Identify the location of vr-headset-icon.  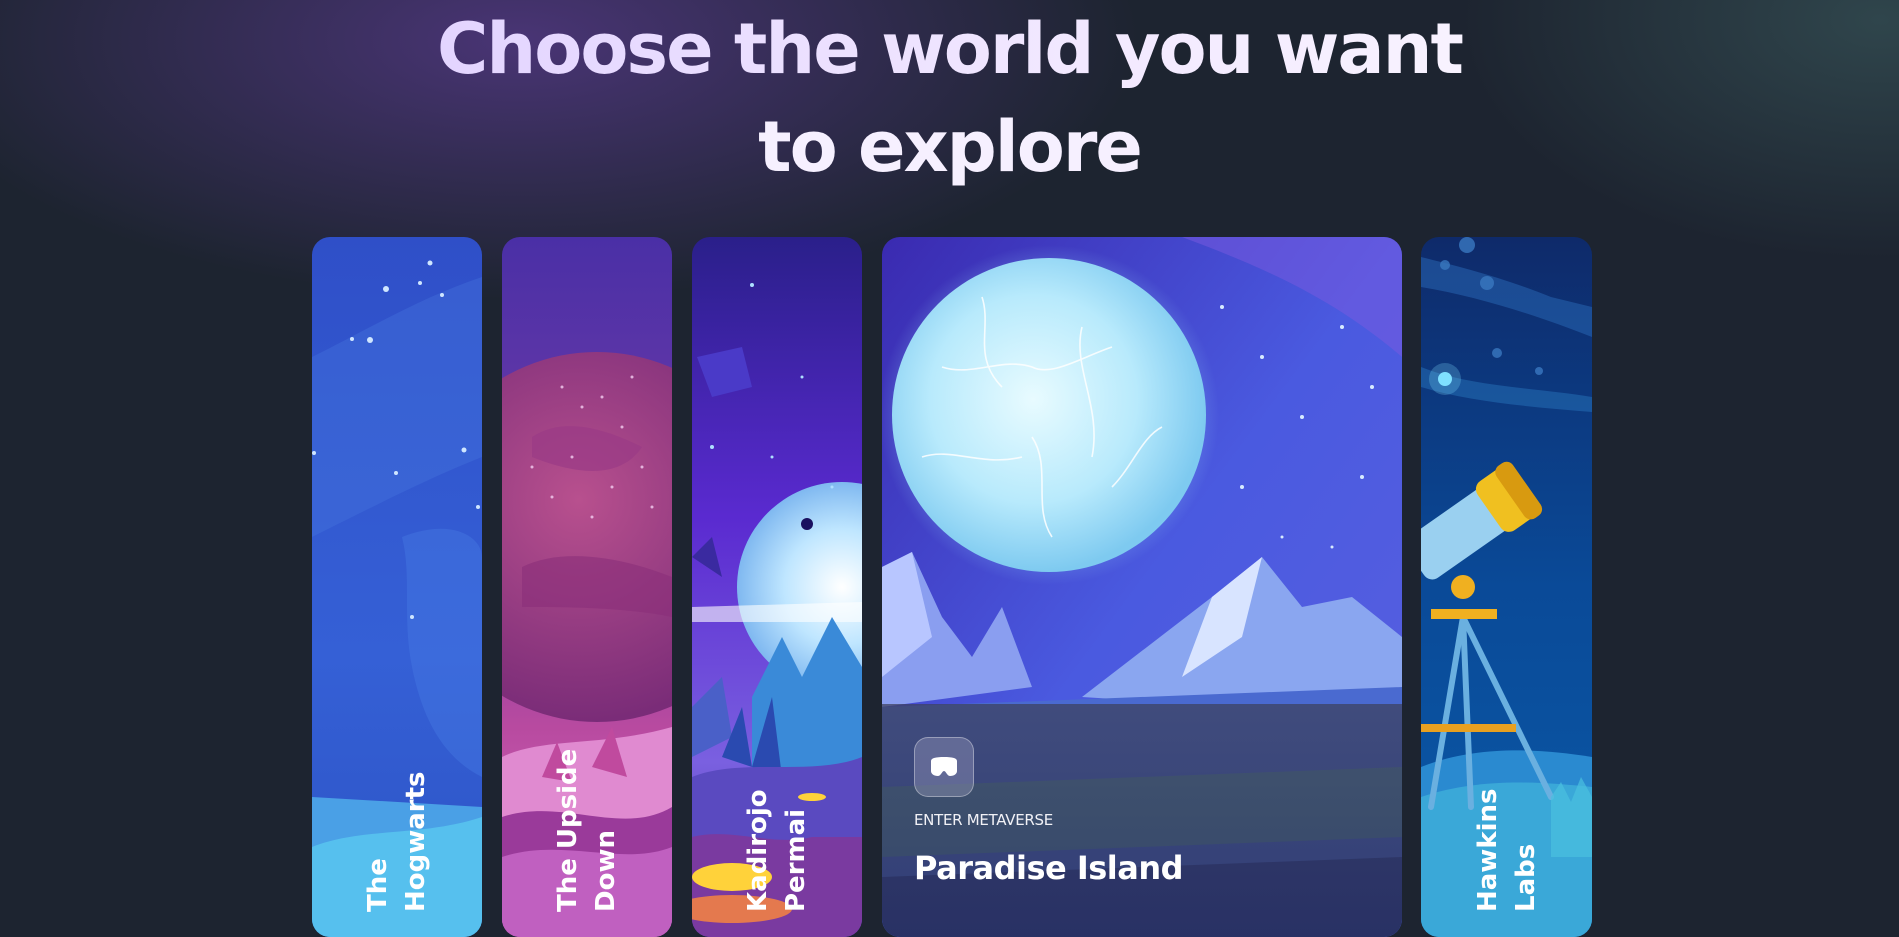
(944, 766).